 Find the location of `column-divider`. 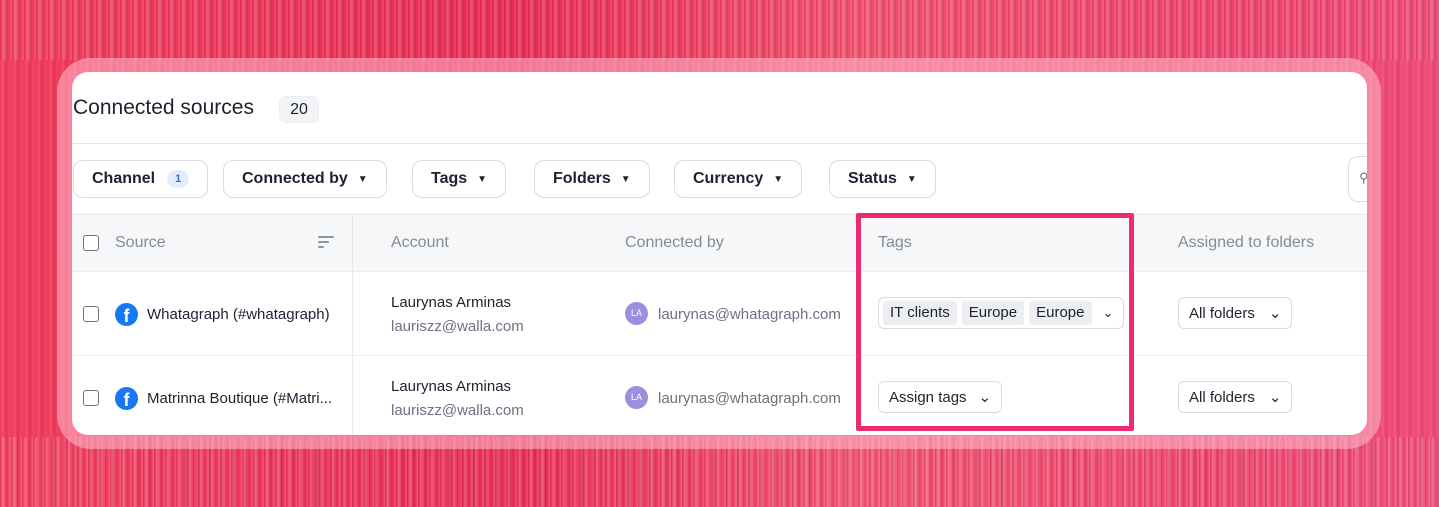

column-divider is located at coordinates (352, 324).